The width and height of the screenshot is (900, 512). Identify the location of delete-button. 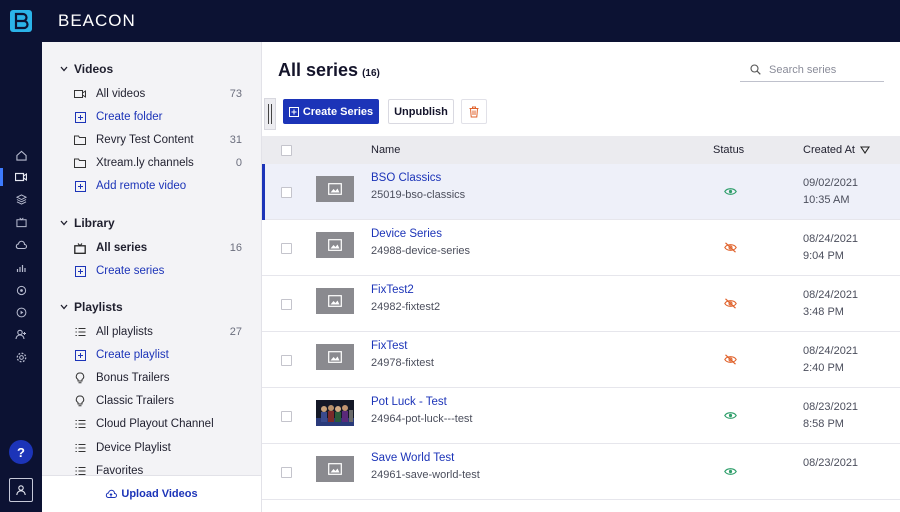
(474, 111).